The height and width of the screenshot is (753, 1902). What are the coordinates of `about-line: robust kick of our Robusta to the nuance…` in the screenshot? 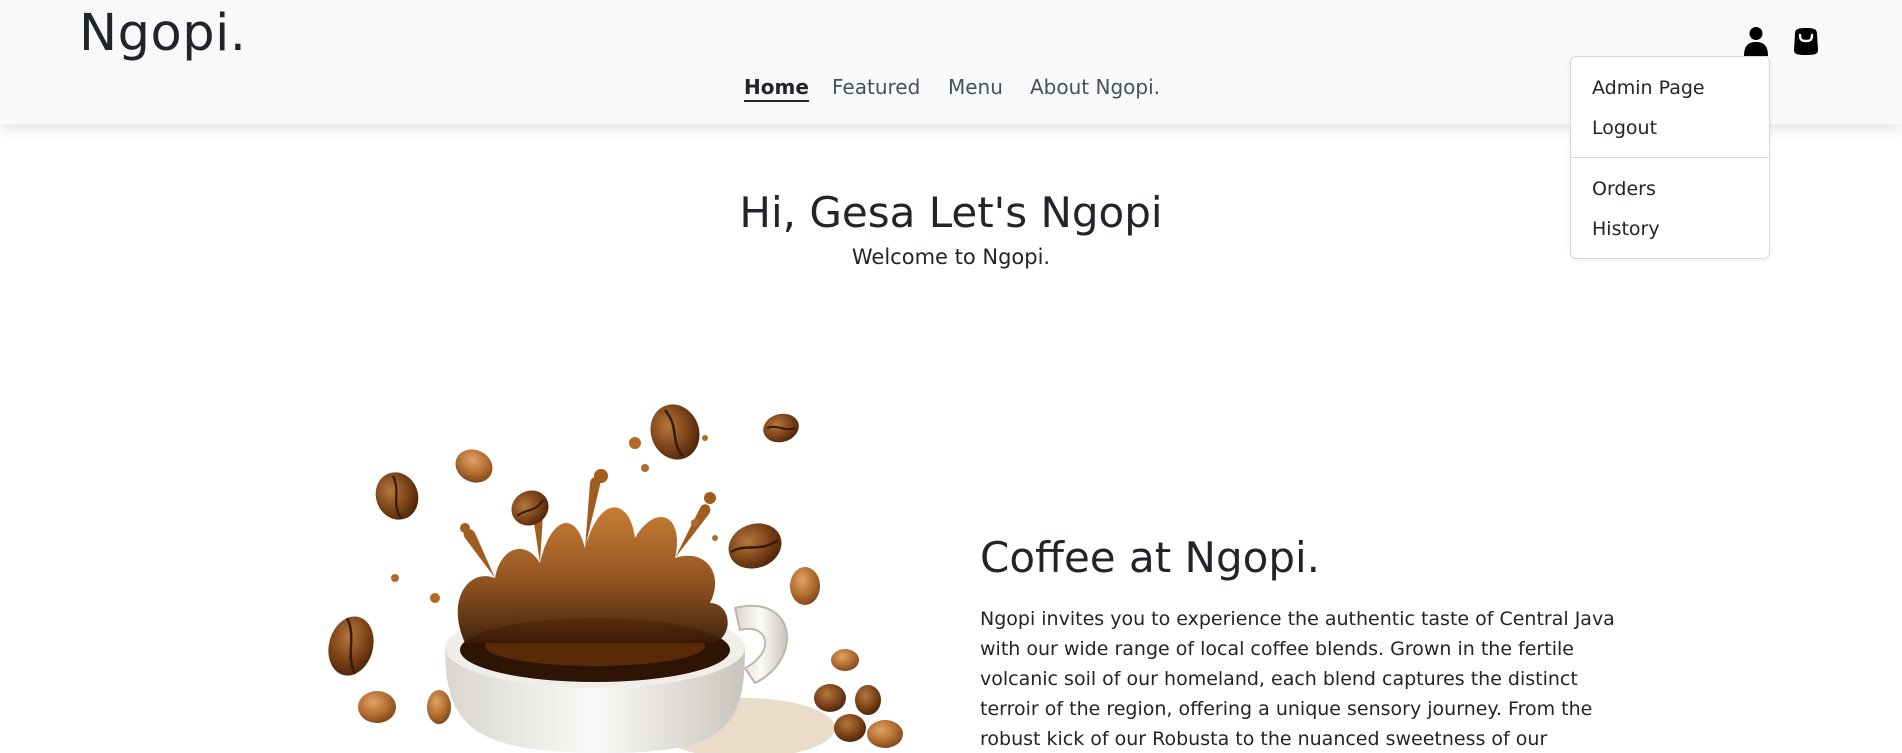 It's located at (1264, 739).